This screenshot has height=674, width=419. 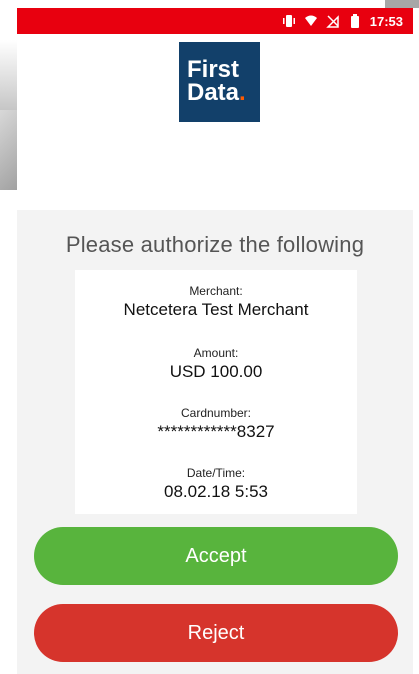 I want to click on amount-field: Amount: USD 100.00, so click(x=216, y=364).